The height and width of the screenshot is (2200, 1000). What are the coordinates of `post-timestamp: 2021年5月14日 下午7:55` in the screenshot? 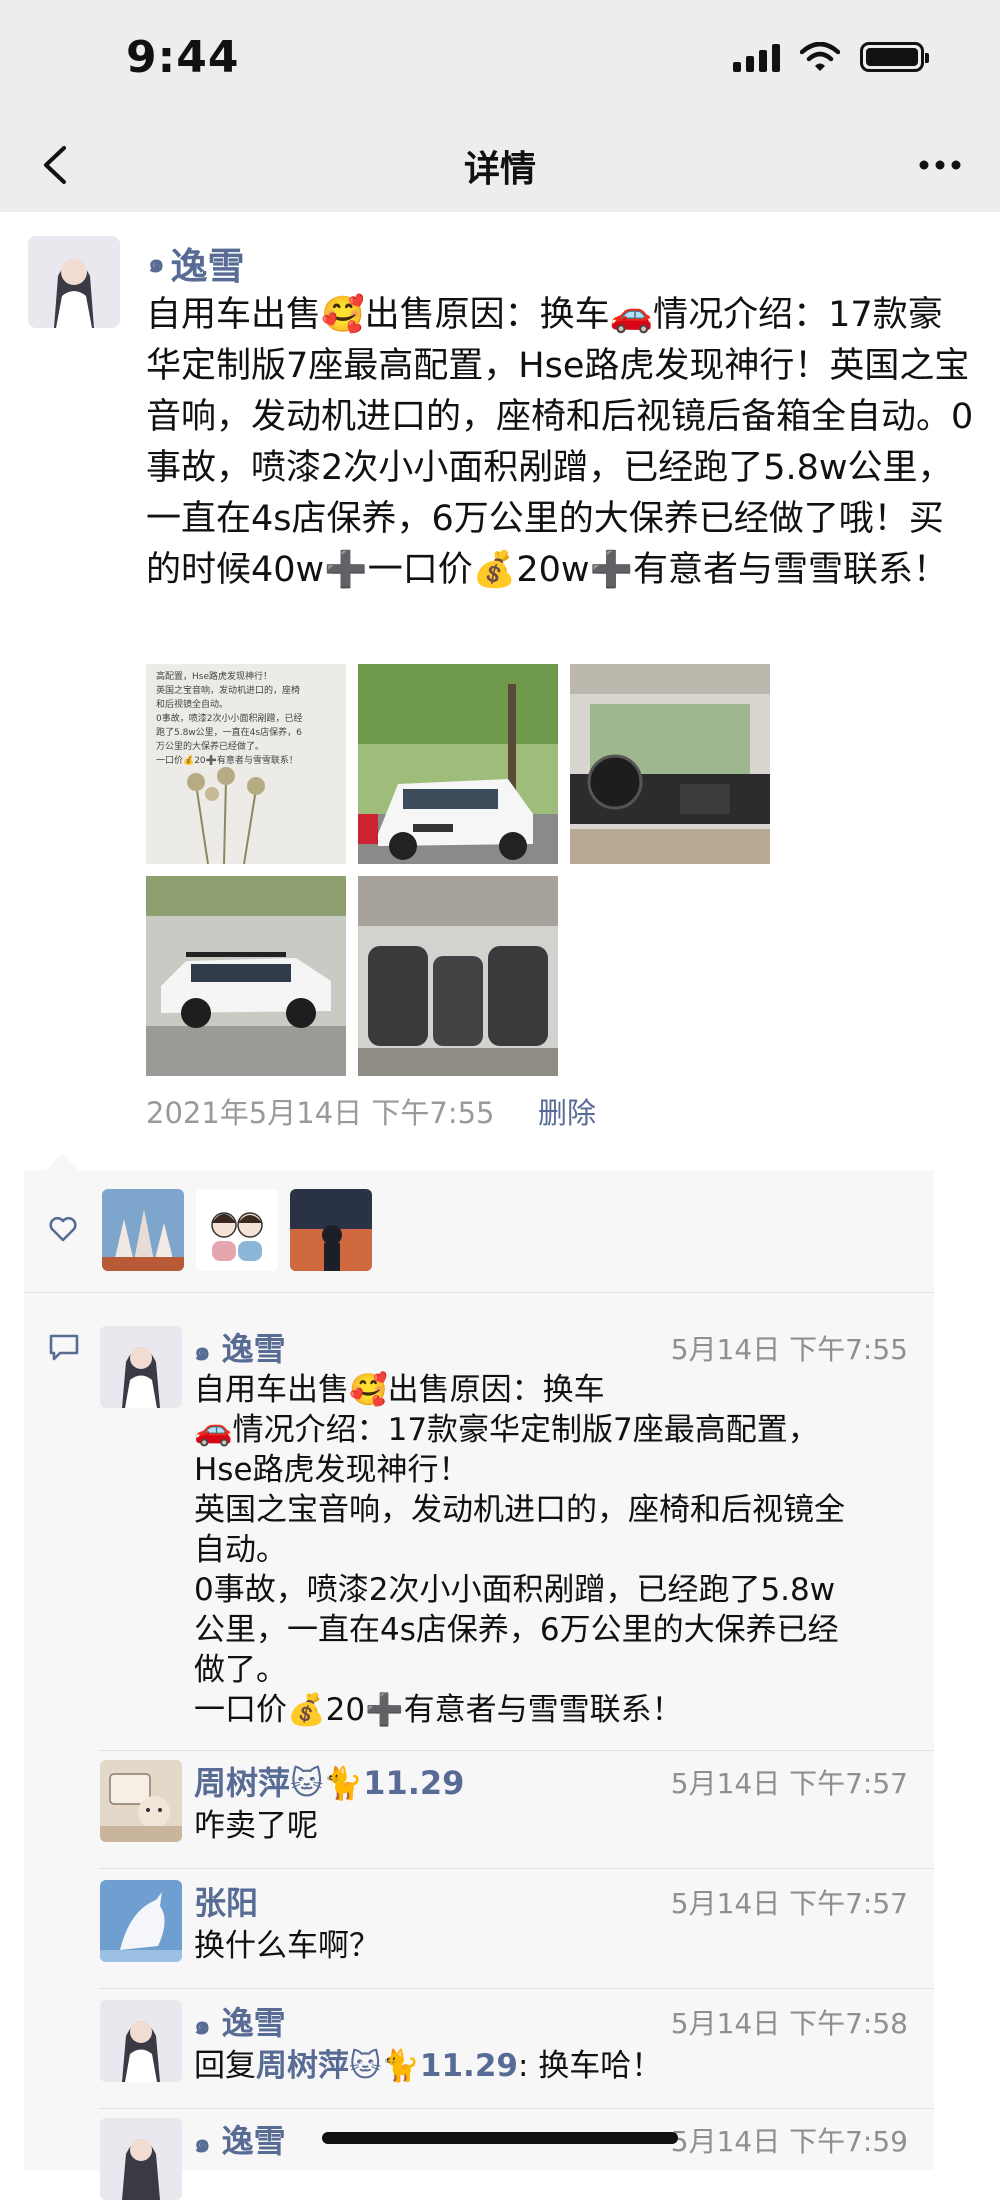 It's located at (320, 1113).